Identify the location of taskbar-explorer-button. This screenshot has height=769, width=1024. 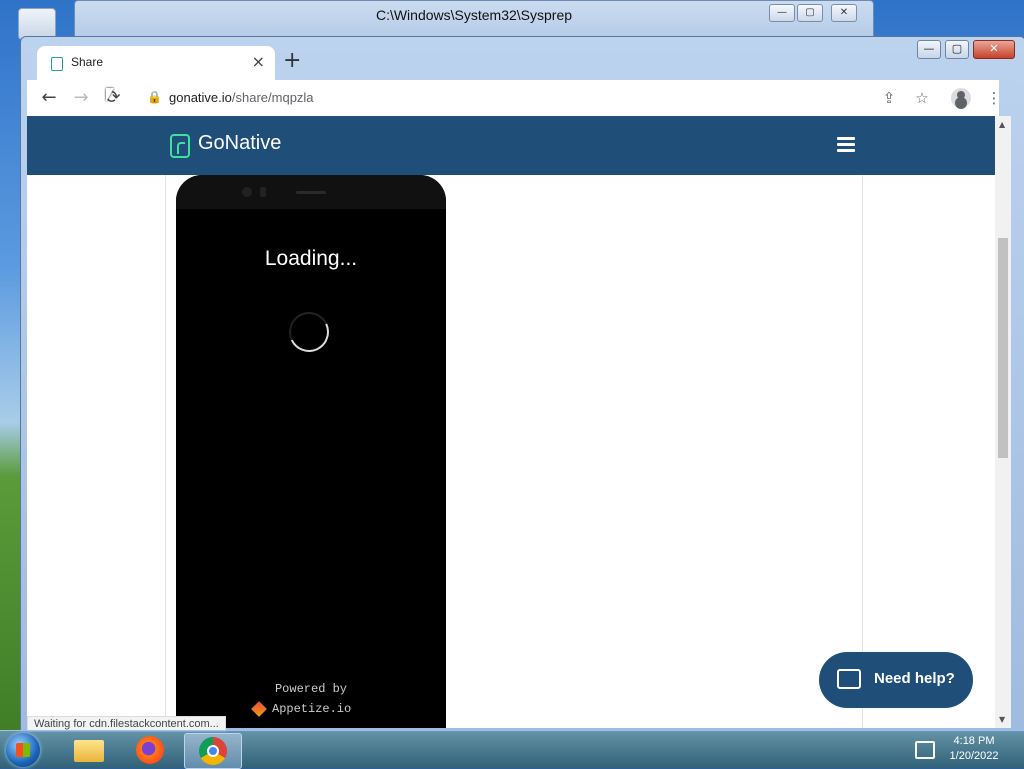
(88, 750).